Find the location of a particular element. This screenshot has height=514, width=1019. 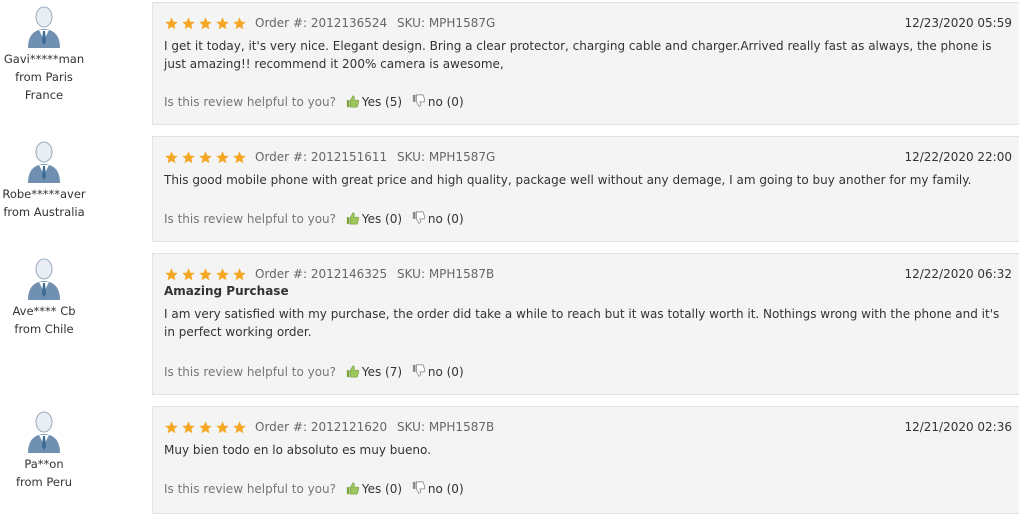

yes-label: Yes (5) is located at coordinates (382, 102).